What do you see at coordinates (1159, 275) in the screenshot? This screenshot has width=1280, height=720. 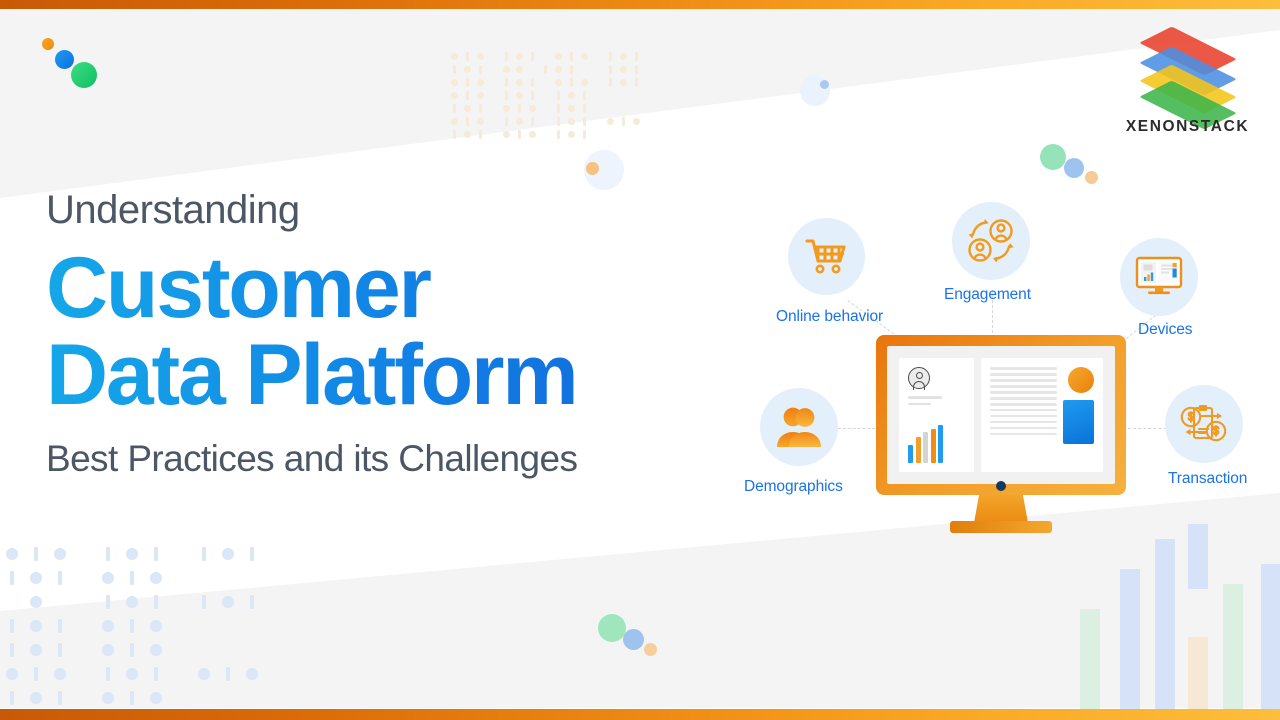 I see `monitor-icon` at bounding box center [1159, 275].